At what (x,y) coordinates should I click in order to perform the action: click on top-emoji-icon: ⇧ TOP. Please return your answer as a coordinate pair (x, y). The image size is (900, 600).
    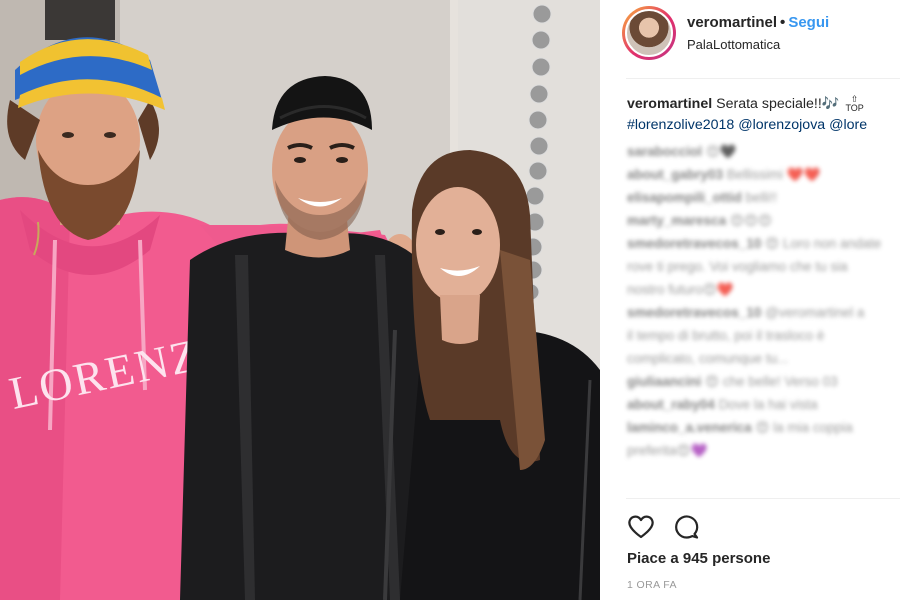
    Looking at the image, I should click on (854, 104).